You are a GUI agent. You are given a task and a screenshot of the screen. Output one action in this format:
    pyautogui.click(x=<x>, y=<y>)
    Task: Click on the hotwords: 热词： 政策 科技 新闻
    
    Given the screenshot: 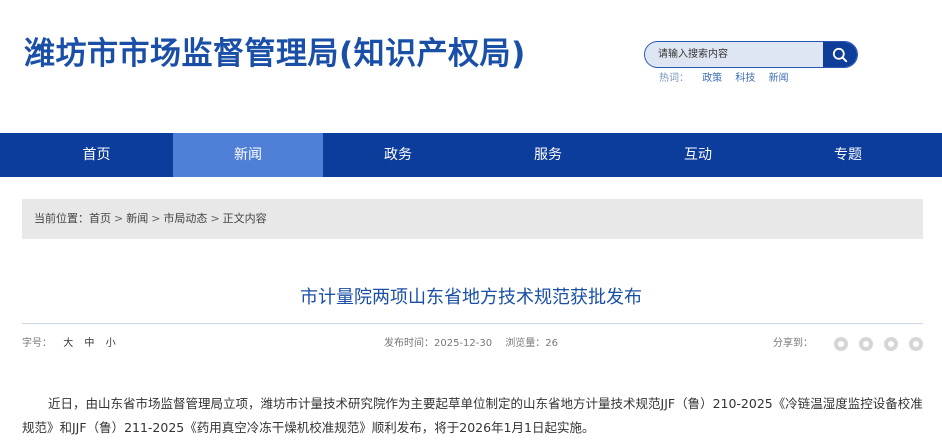 What is the action you would take?
    pyautogui.click(x=729, y=79)
    